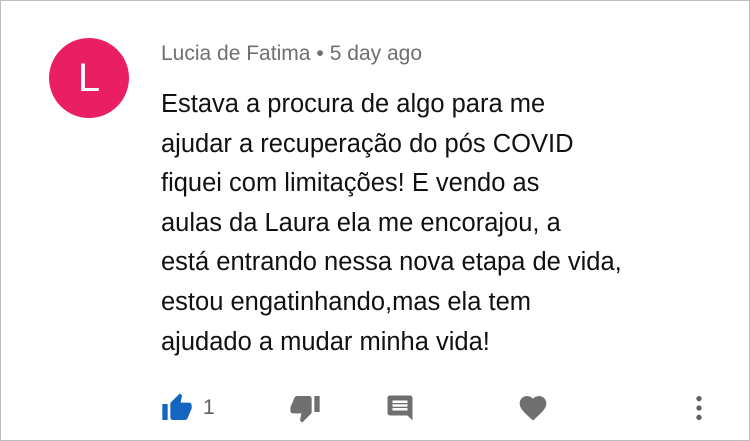 Image resolution: width=750 pixels, height=441 pixels. Describe the element at coordinates (235, 53) in the screenshot. I see `author-name: Lucia de Fatima` at that location.